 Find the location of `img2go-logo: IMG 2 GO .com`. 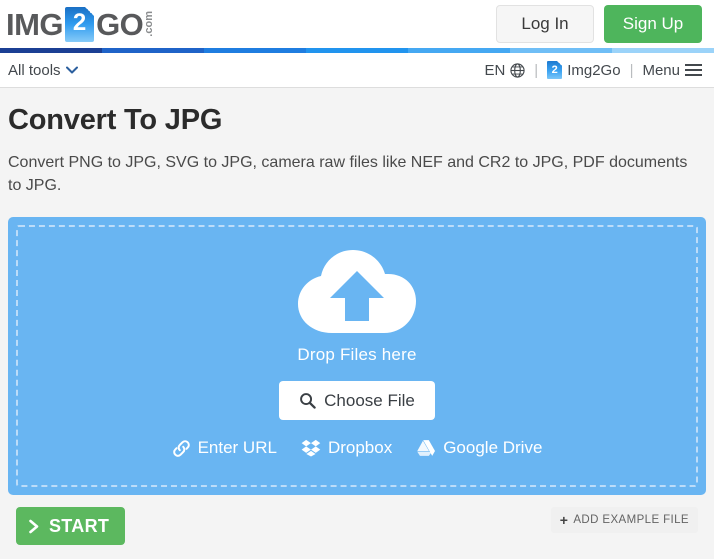

img2go-logo: IMG 2 GO .com is located at coordinates (81, 24).